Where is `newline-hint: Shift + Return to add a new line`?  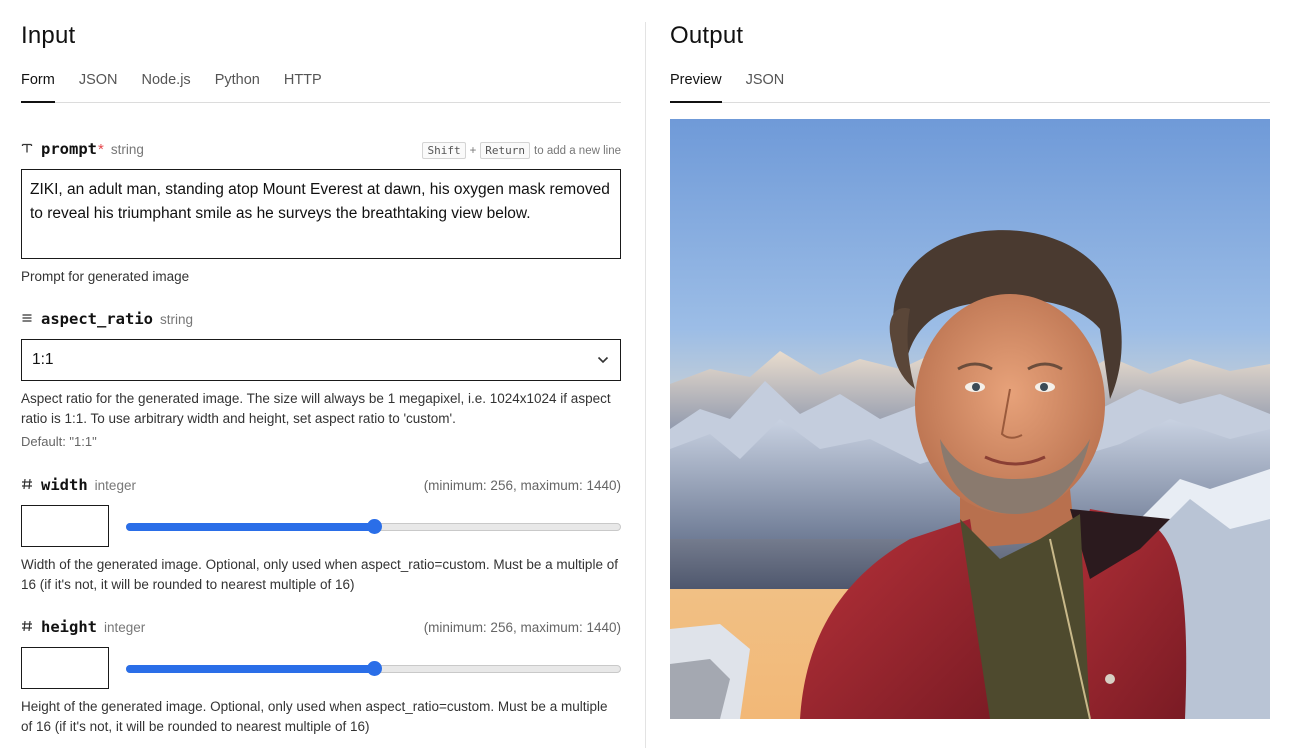
newline-hint: Shift + Return to add a new line is located at coordinates (521, 150).